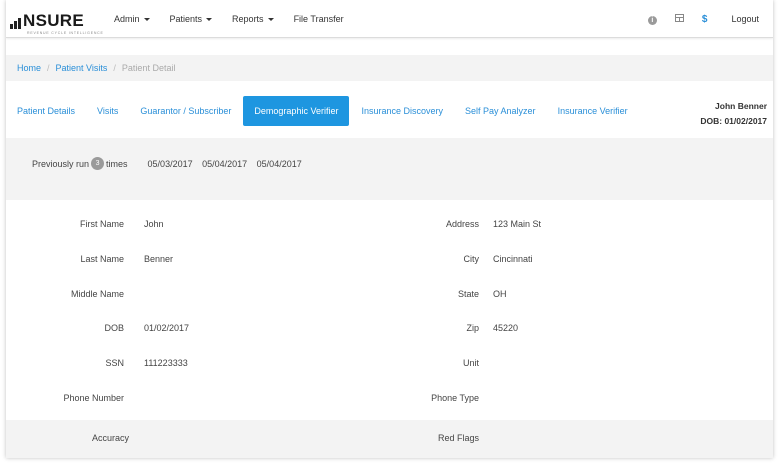 The height and width of the screenshot is (464, 780). Describe the element at coordinates (741, 106) in the screenshot. I see `patient-name: John Benner` at that location.